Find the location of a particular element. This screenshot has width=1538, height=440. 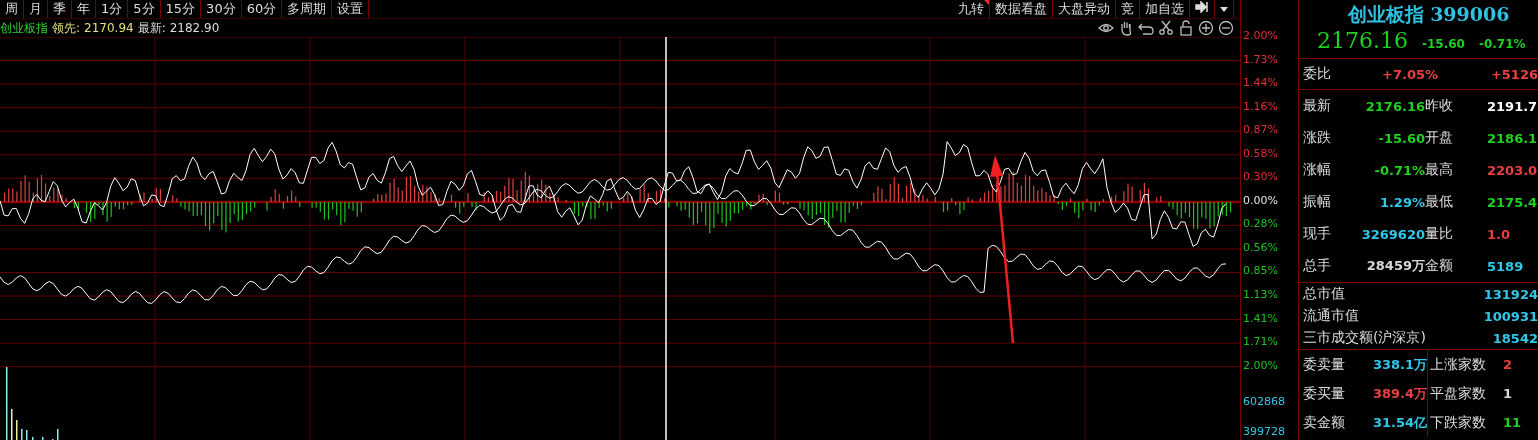

index-title: 创业板指 399006 is located at coordinates (1428, 14).